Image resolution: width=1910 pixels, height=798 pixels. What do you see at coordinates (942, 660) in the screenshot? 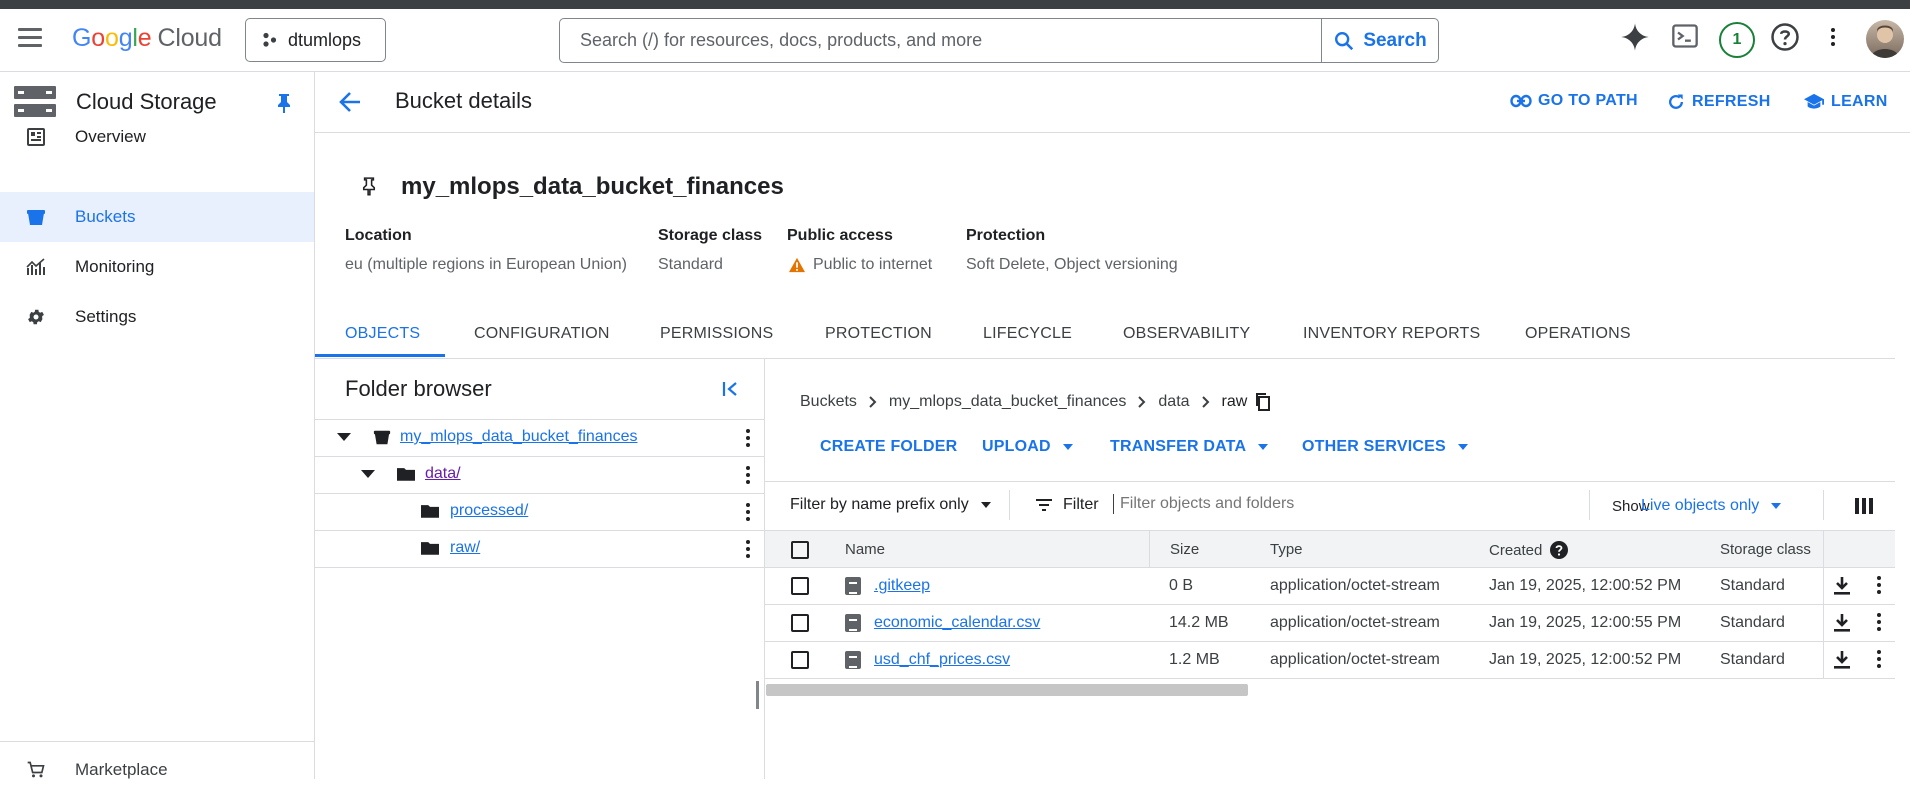
I see `object-name-link: usd_chf_prices.csv` at bounding box center [942, 660].